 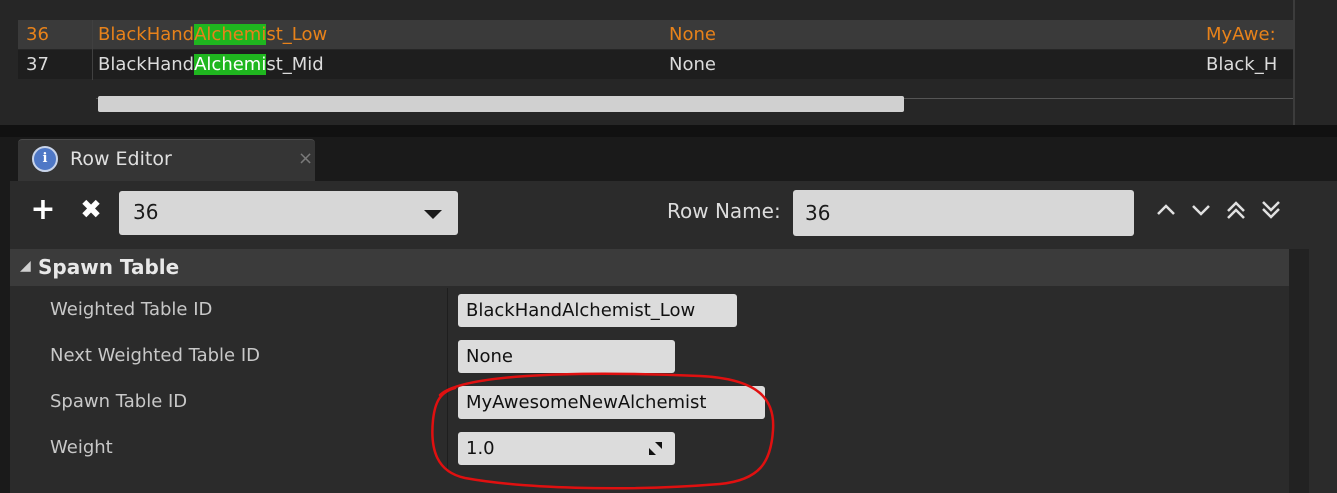 I want to click on row-select-value: 36, so click(x=146, y=212).